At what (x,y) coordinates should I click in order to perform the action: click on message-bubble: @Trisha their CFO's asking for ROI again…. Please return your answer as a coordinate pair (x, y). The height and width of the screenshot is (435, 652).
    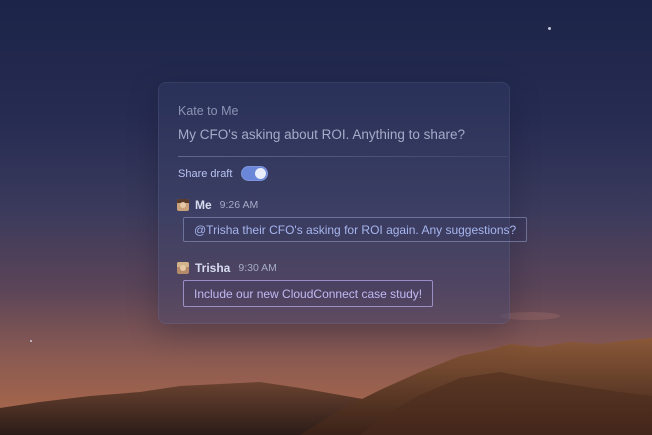
    Looking at the image, I should click on (355, 229).